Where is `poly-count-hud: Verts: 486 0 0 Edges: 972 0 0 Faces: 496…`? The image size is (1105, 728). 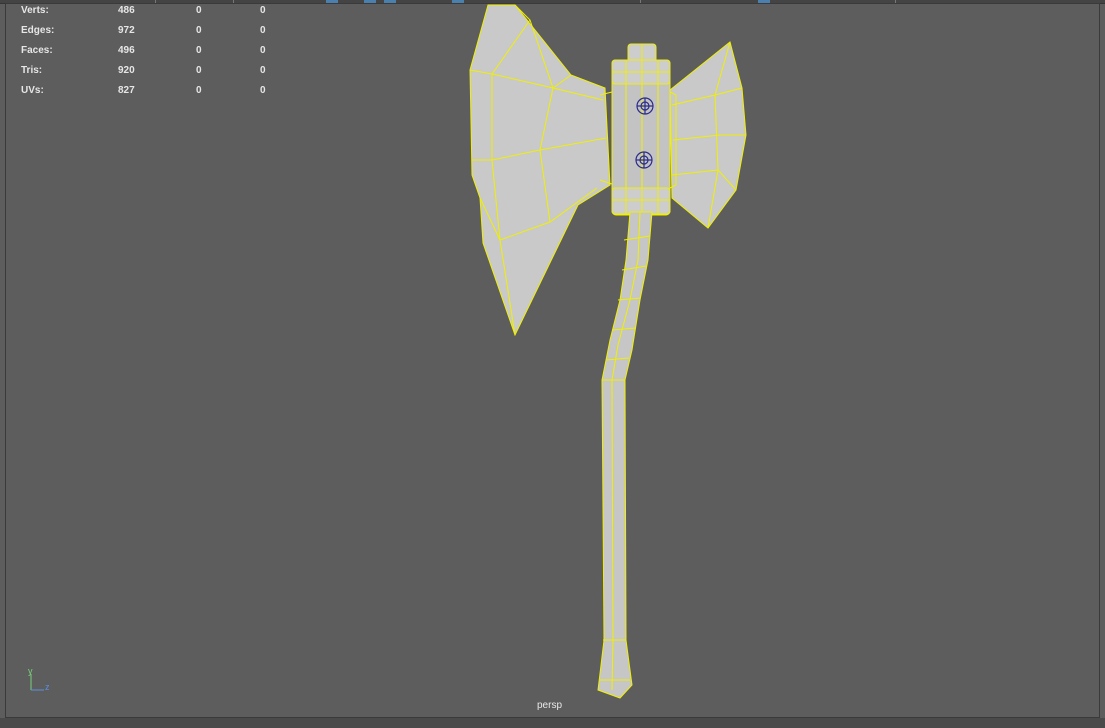 poly-count-hud: Verts: 486 0 0 Edges: 972 0 0 Faces: 496… is located at coordinates (151, 55).